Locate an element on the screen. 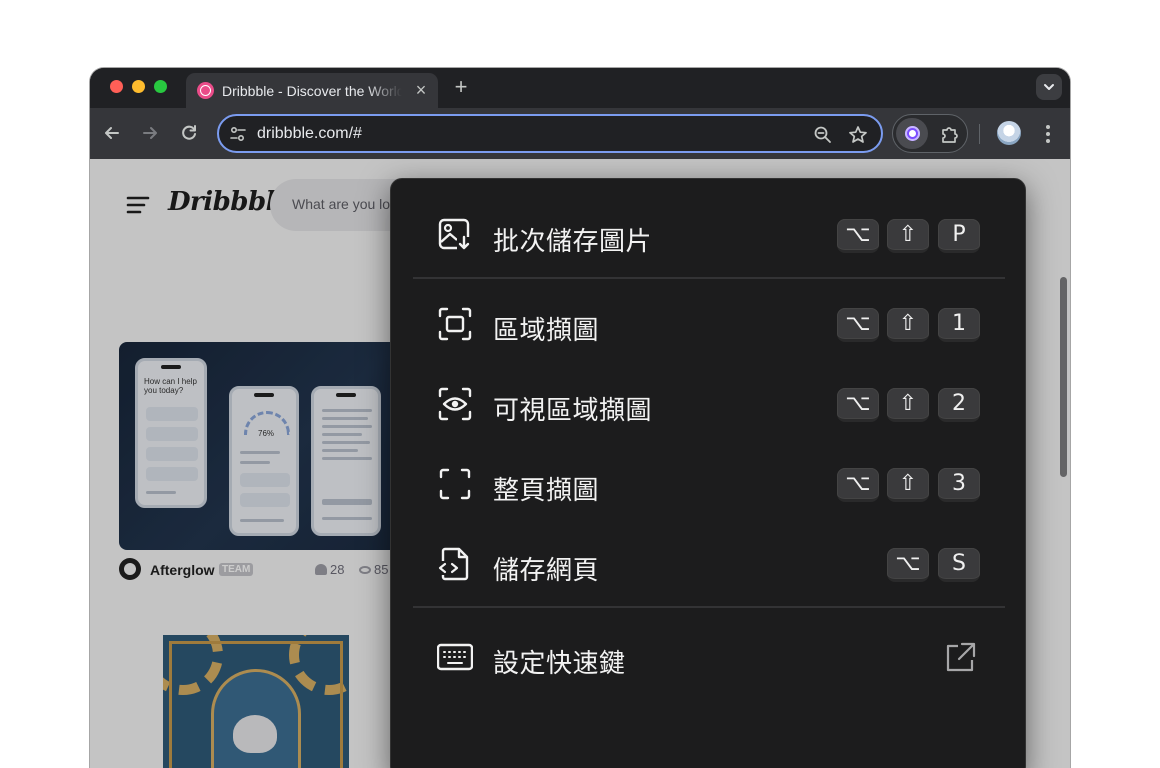 The image size is (1160, 768). capture-extension-icon is located at coordinates (912, 133).